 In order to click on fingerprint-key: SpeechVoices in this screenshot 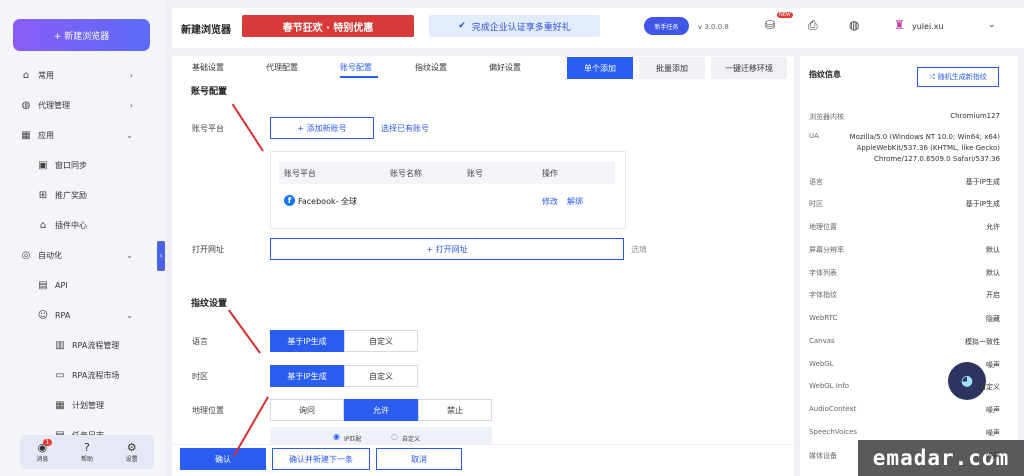, I will do `click(833, 432)`.